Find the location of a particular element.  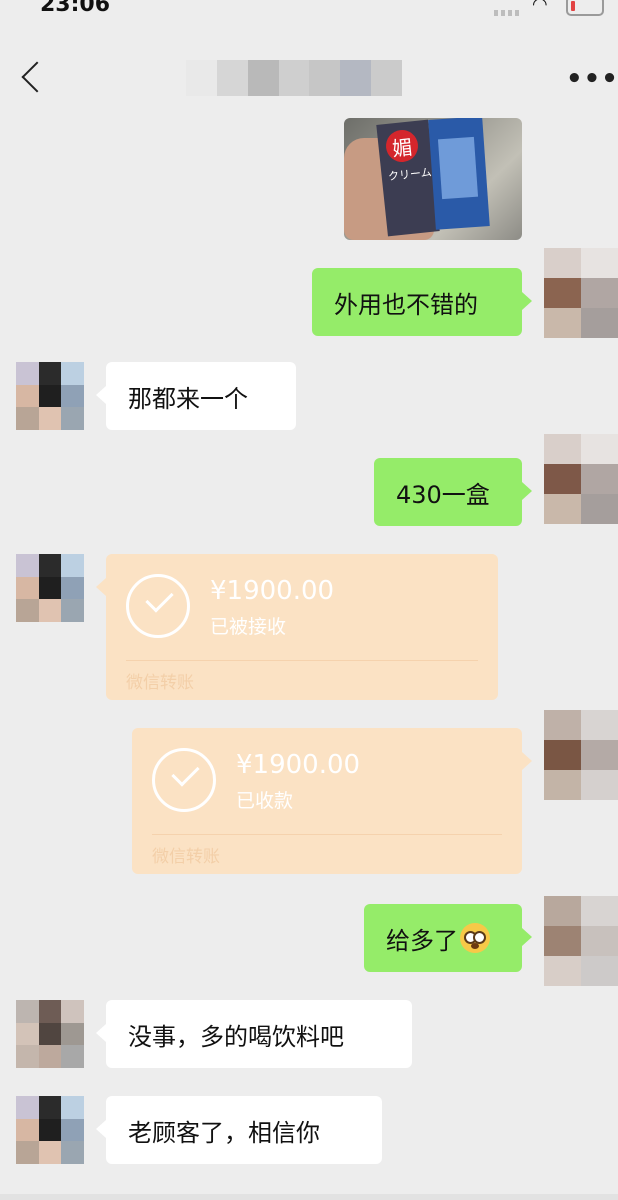

transfer-card: ¥1900.00 已被接收 微信转账 is located at coordinates (297, 627).